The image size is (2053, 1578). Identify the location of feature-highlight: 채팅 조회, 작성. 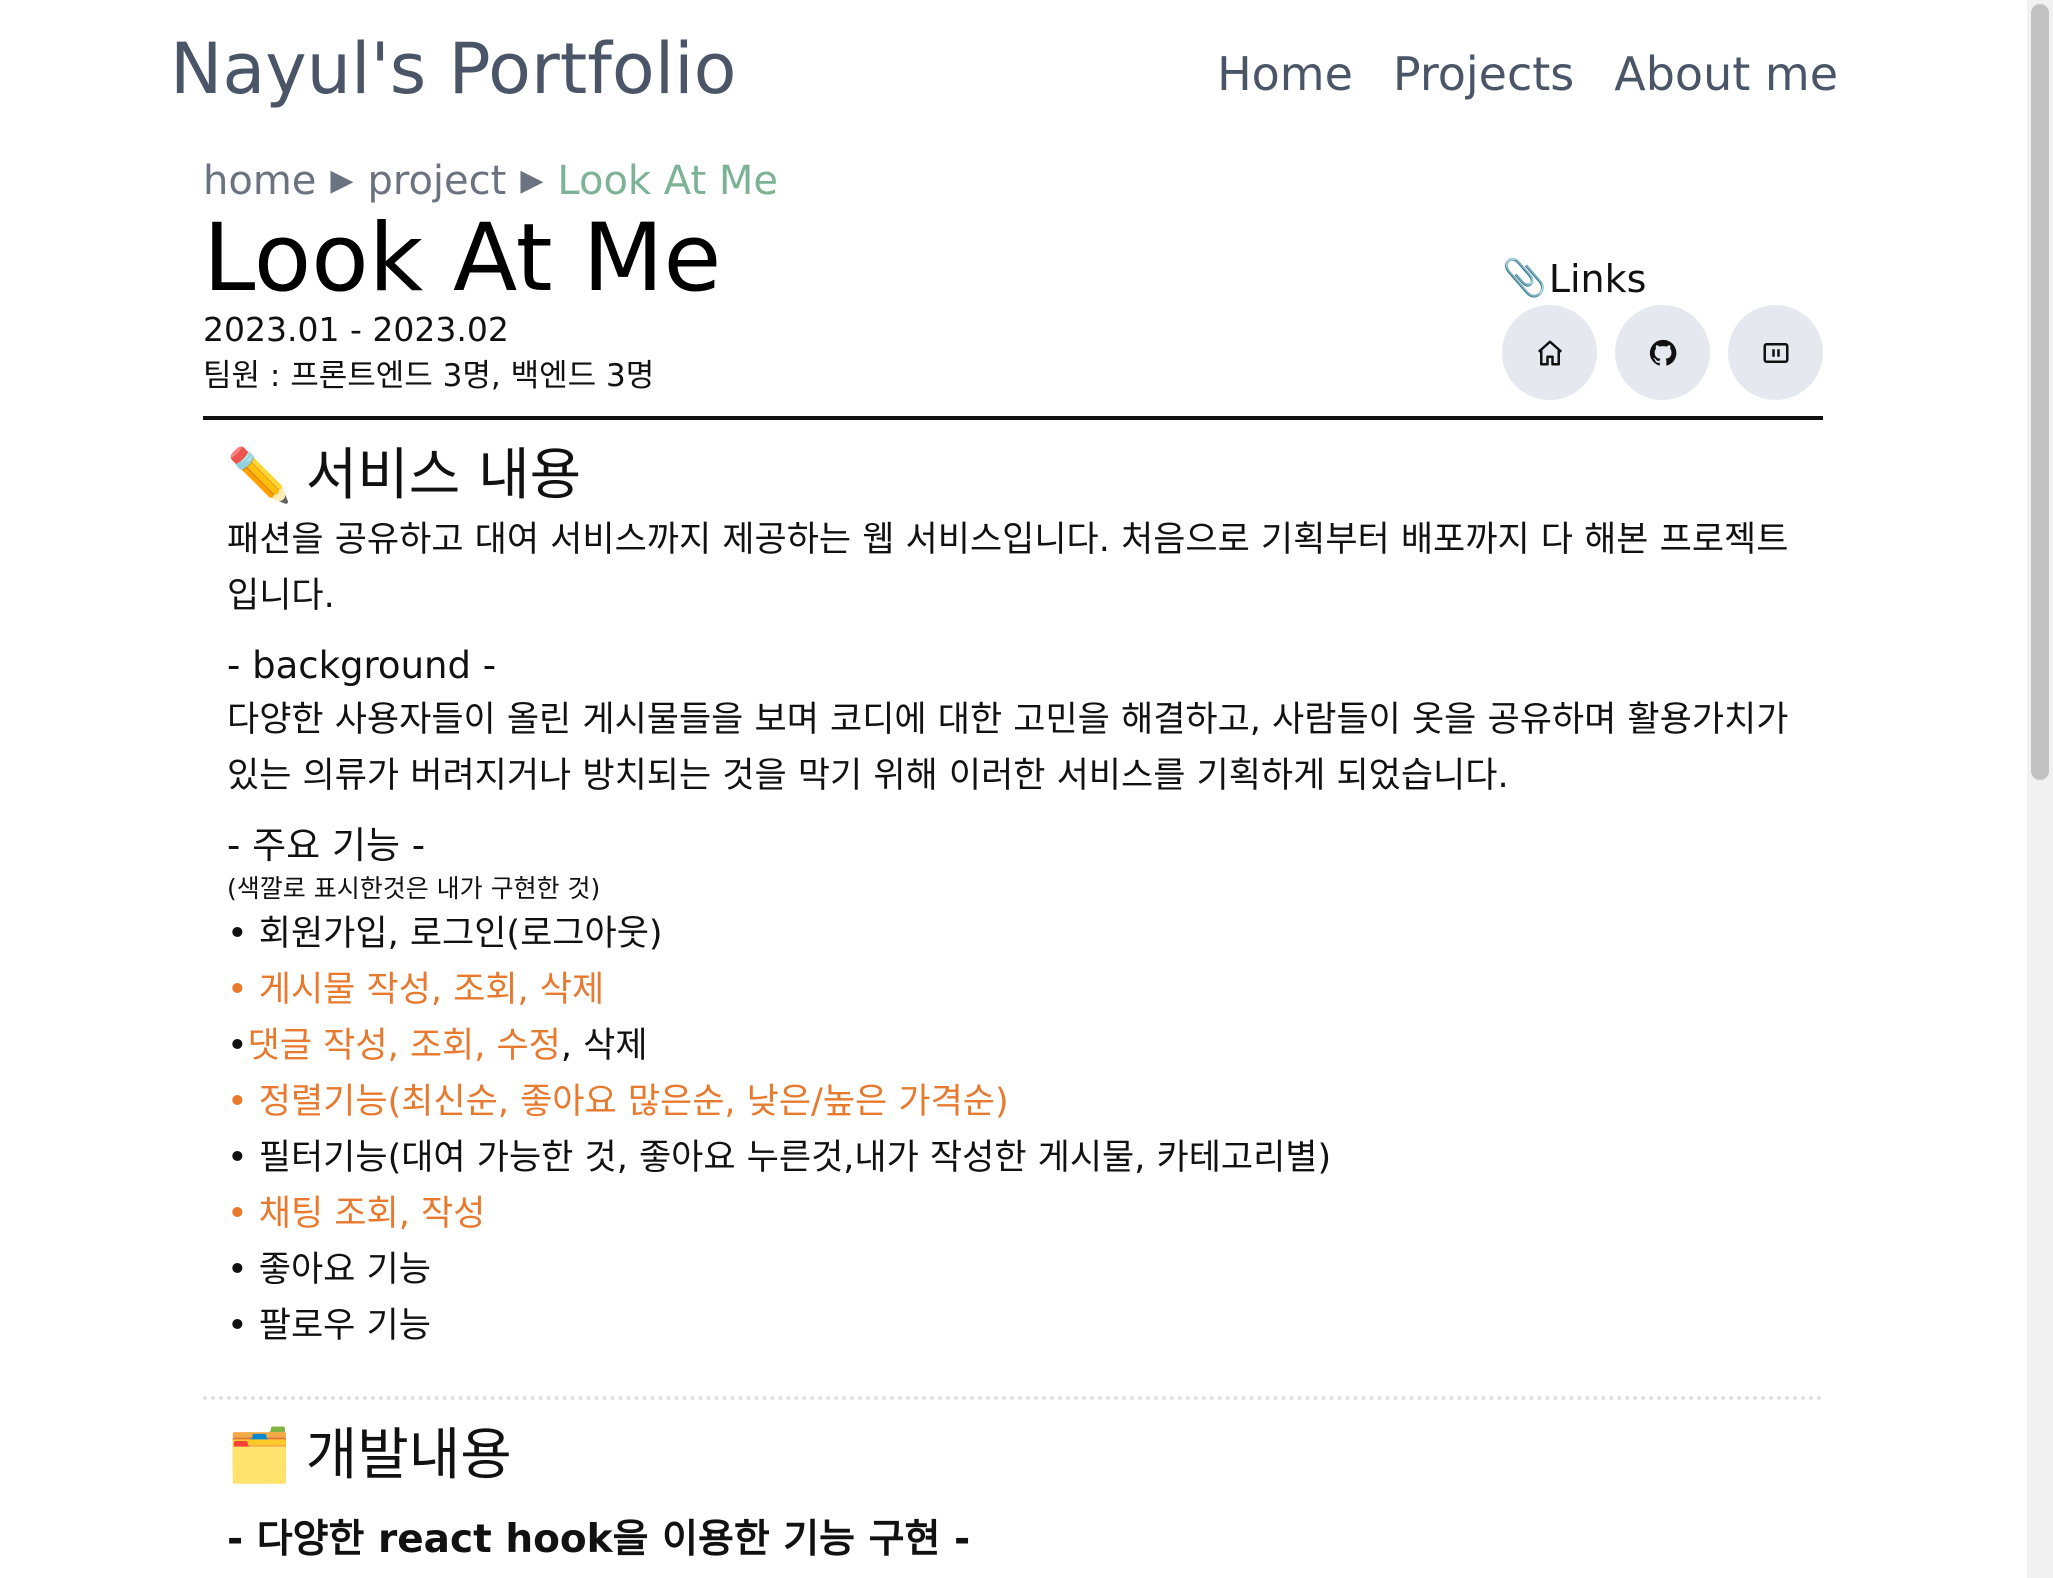
(372, 1214).